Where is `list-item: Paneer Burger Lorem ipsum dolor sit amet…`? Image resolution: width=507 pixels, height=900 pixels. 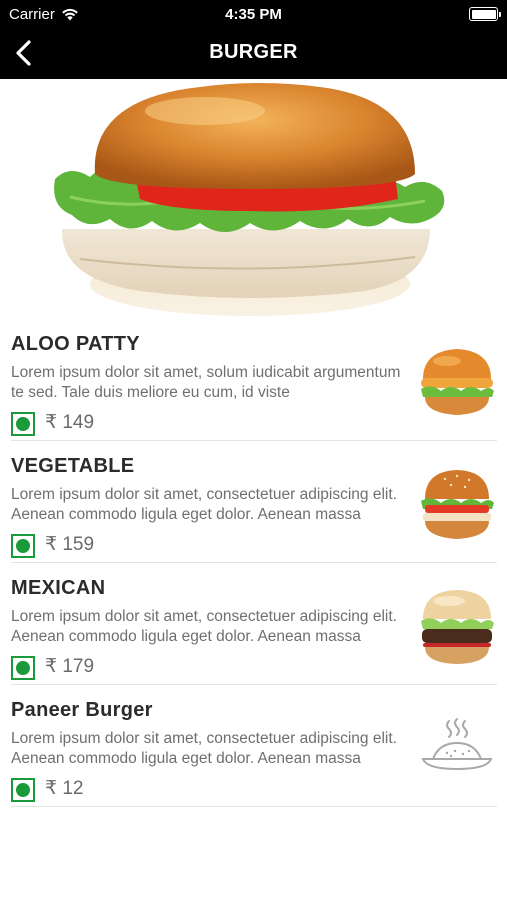
list-item: Paneer Burger Lorem ipsum dolor sit amet… is located at coordinates (254, 746).